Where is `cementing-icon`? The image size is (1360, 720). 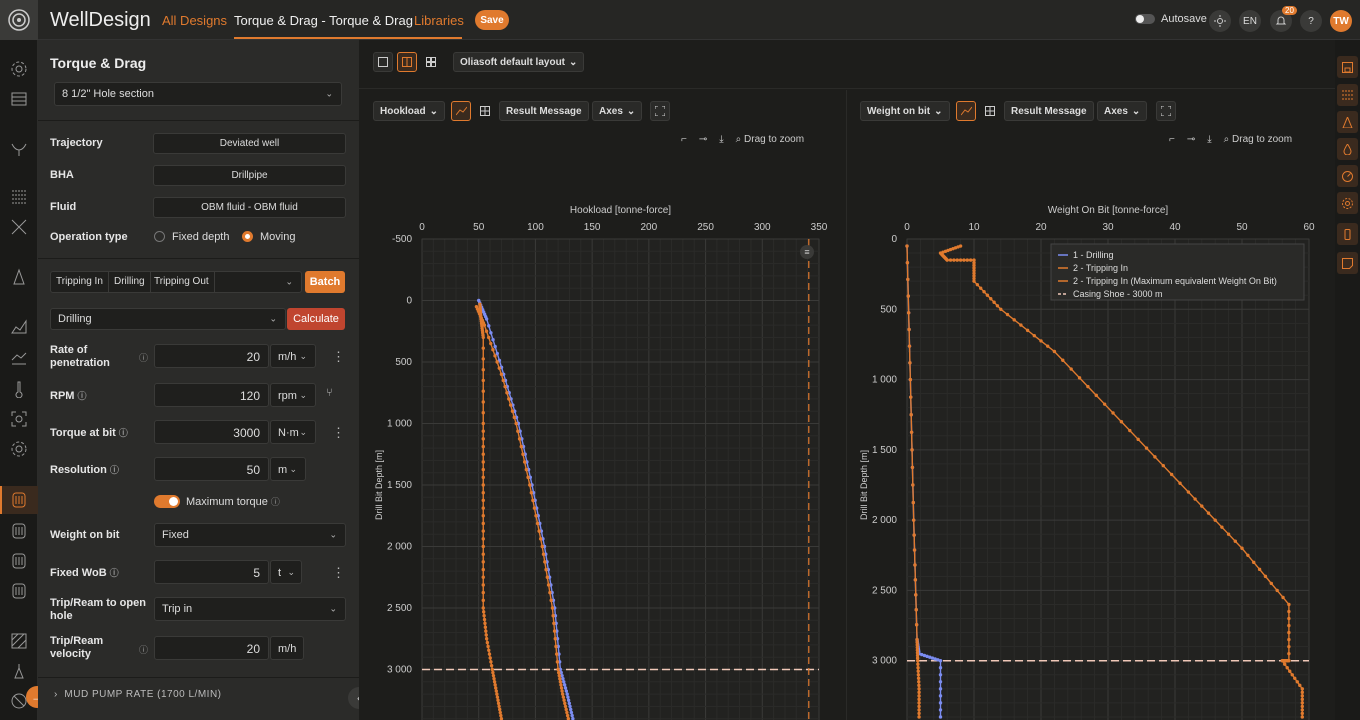 cementing-icon is located at coordinates (19, 671).